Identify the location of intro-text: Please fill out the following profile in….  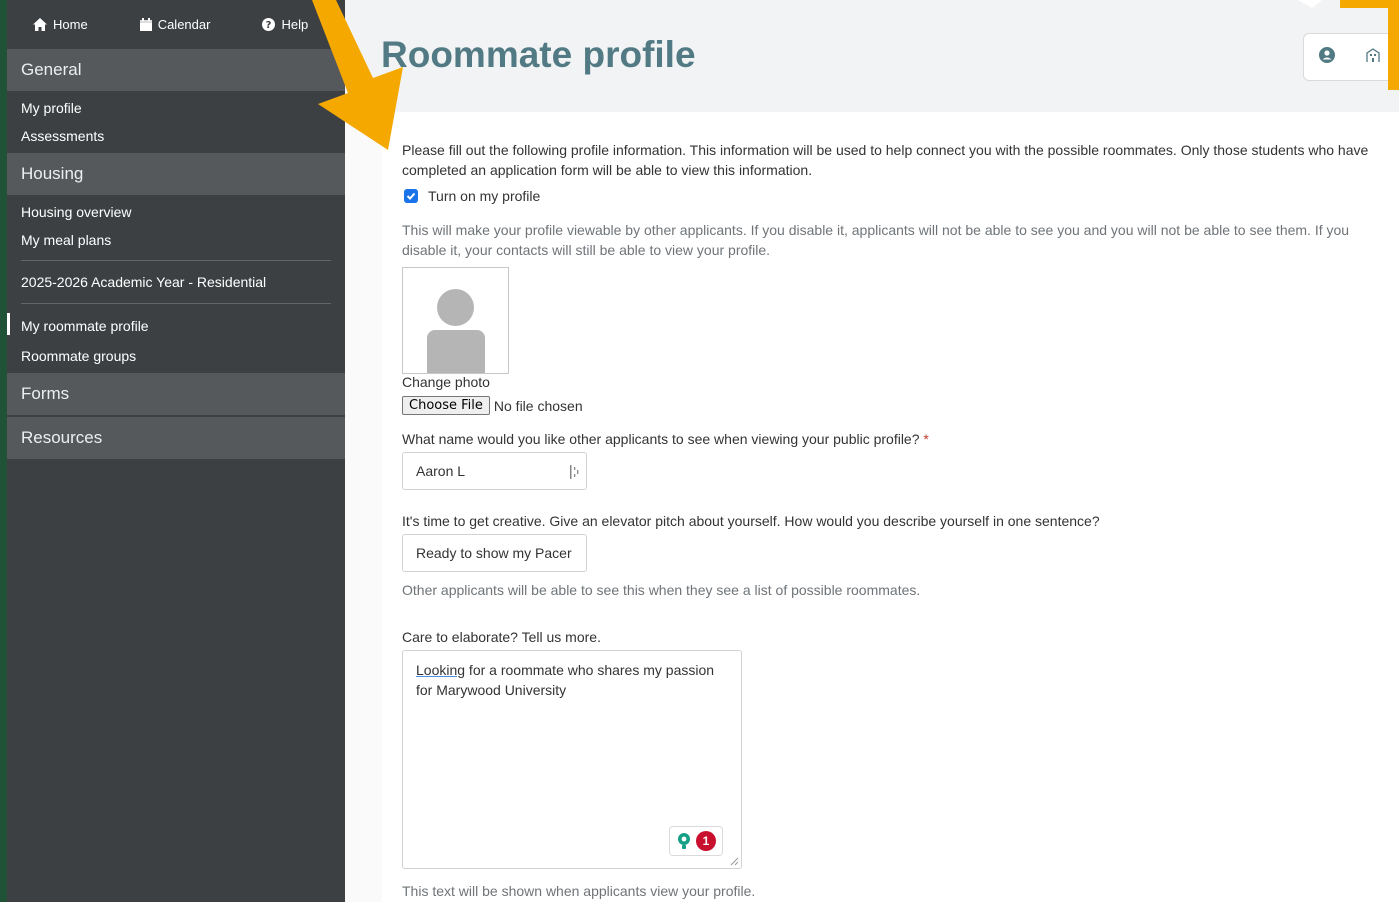
(885, 160).